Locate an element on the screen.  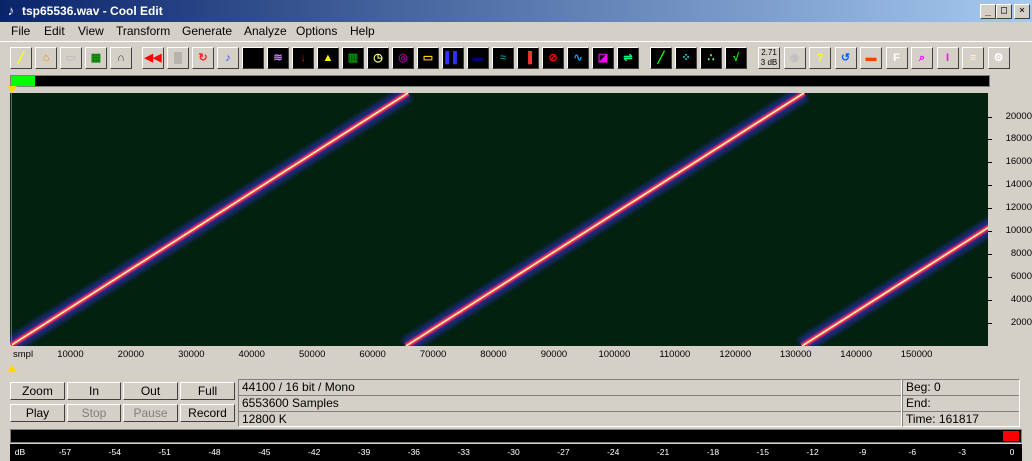
close-button: × is located at coordinates (1022, 11).